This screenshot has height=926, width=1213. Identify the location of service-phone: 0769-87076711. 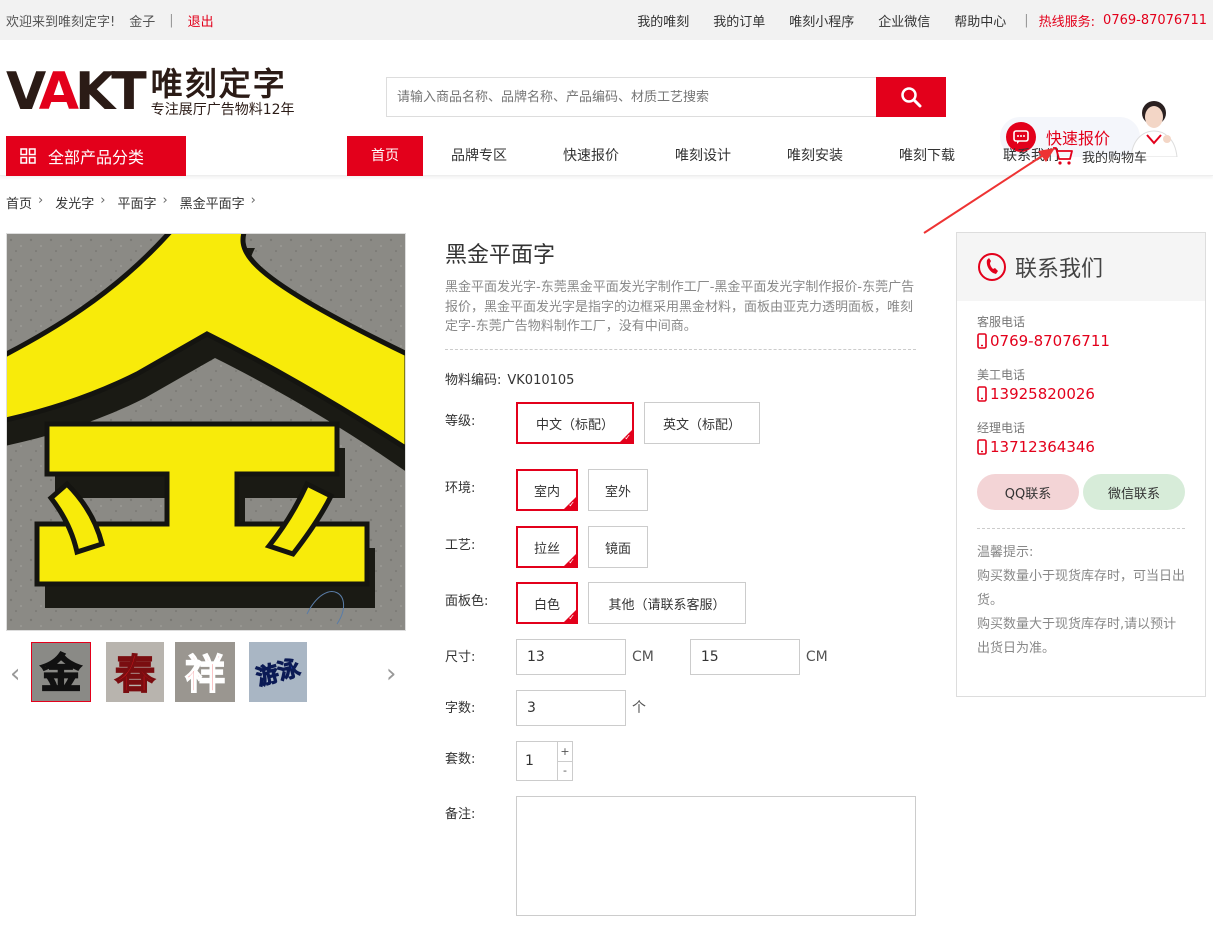
(1081, 341).